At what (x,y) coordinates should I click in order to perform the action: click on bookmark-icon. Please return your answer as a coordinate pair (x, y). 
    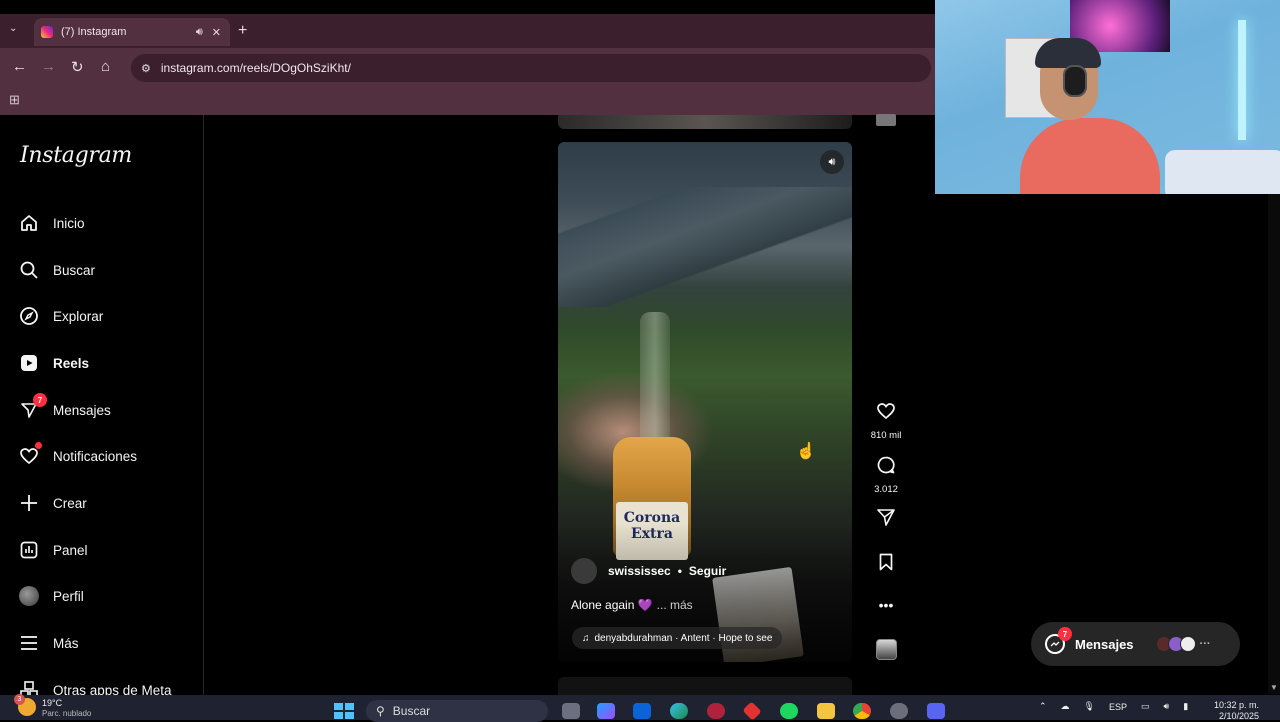
    Looking at the image, I should click on (886, 565).